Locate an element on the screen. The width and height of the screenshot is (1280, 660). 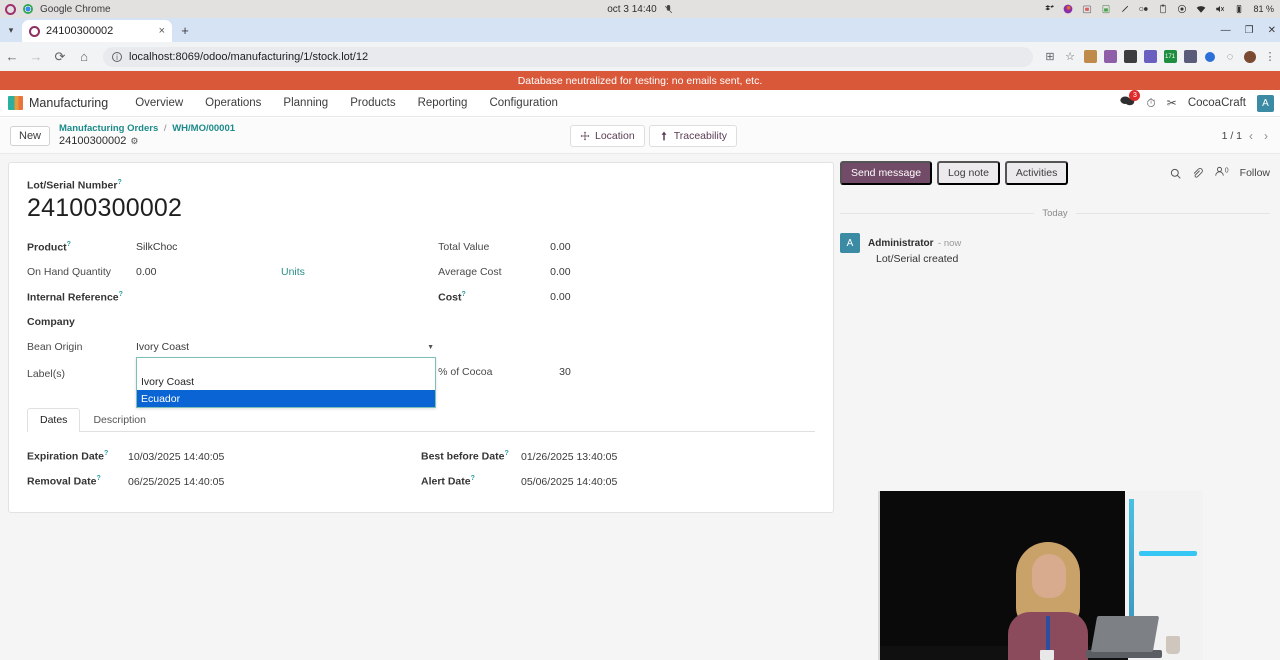
profile-avatar-icon is located at coordinates (1250, 56).